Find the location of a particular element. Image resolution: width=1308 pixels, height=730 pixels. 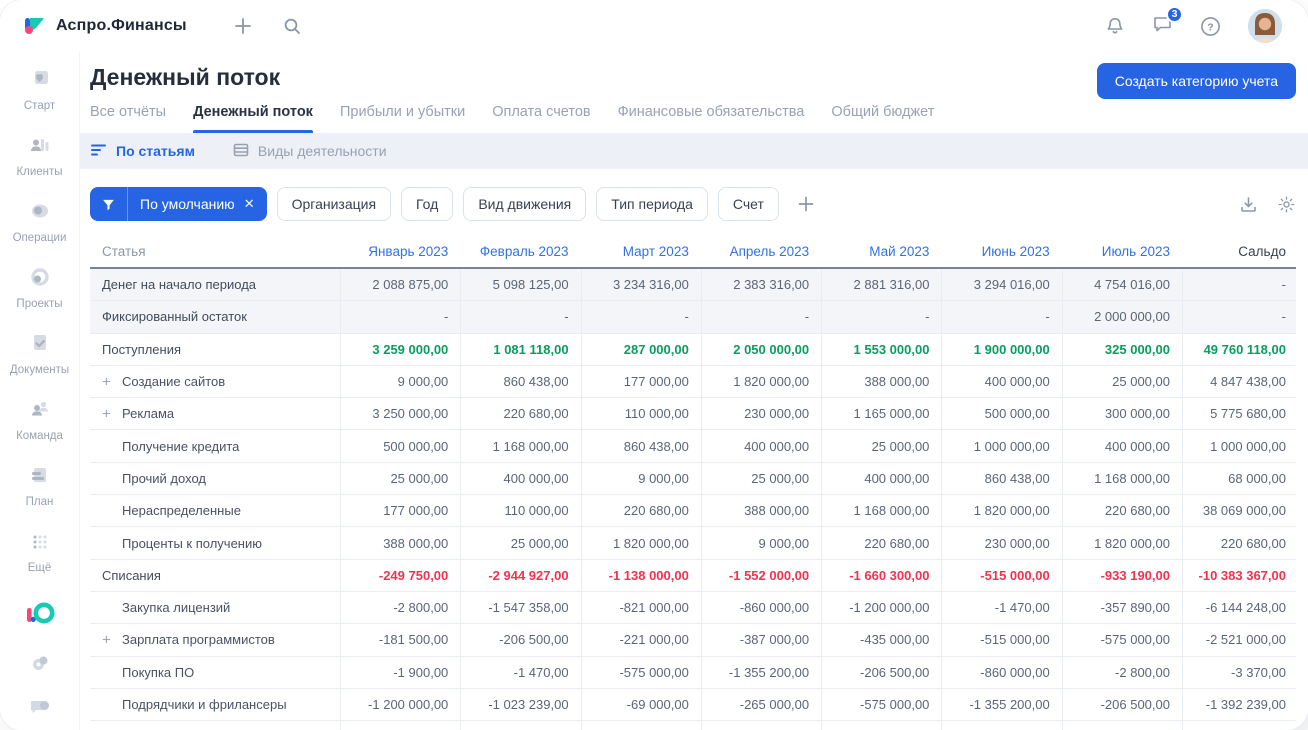

column-header-month: Март 2023 is located at coordinates (655, 251).